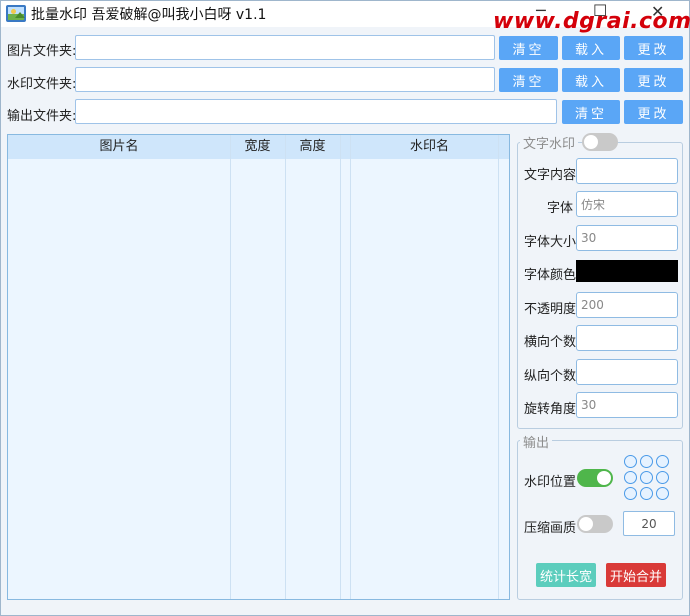  I want to click on compress-quality-label: 压缩画质, so click(550, 528).